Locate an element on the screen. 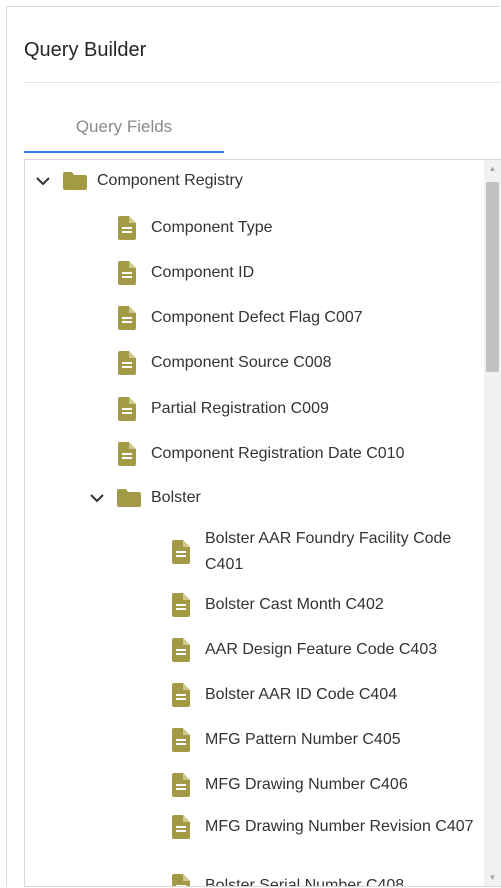  tree-leaf-bolster-serial-number: Bolster Serial Number C408 is located at coordinates (288, 880).